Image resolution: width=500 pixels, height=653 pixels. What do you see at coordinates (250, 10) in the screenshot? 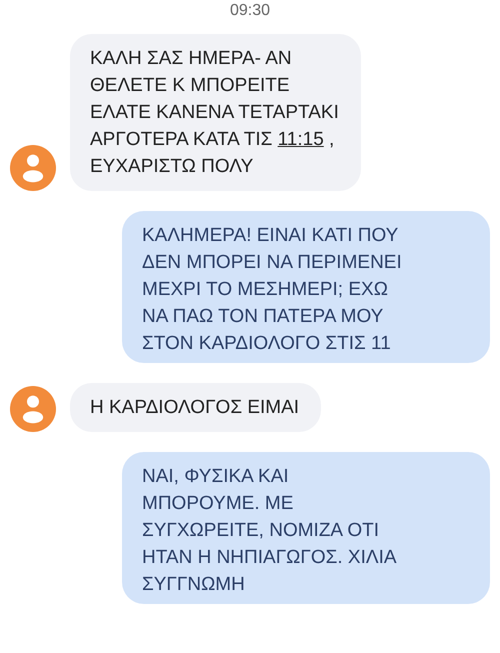
I see `timestamp: 09:30` at bounding box center [250, 10].